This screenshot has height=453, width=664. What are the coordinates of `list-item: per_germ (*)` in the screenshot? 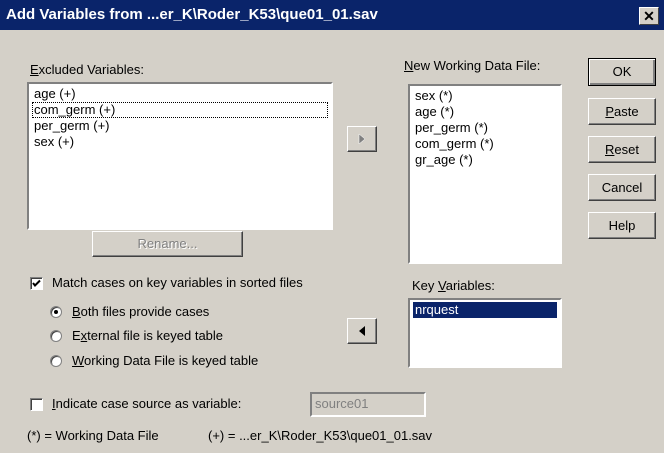 It's located at (485, 128).